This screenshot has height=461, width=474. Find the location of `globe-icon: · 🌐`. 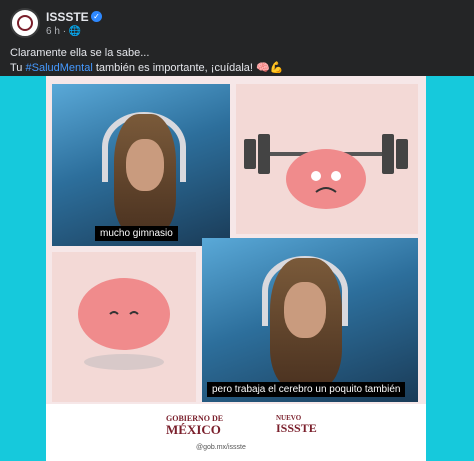

globe-icon: · 🌐 is located at coordinates (72, 31).